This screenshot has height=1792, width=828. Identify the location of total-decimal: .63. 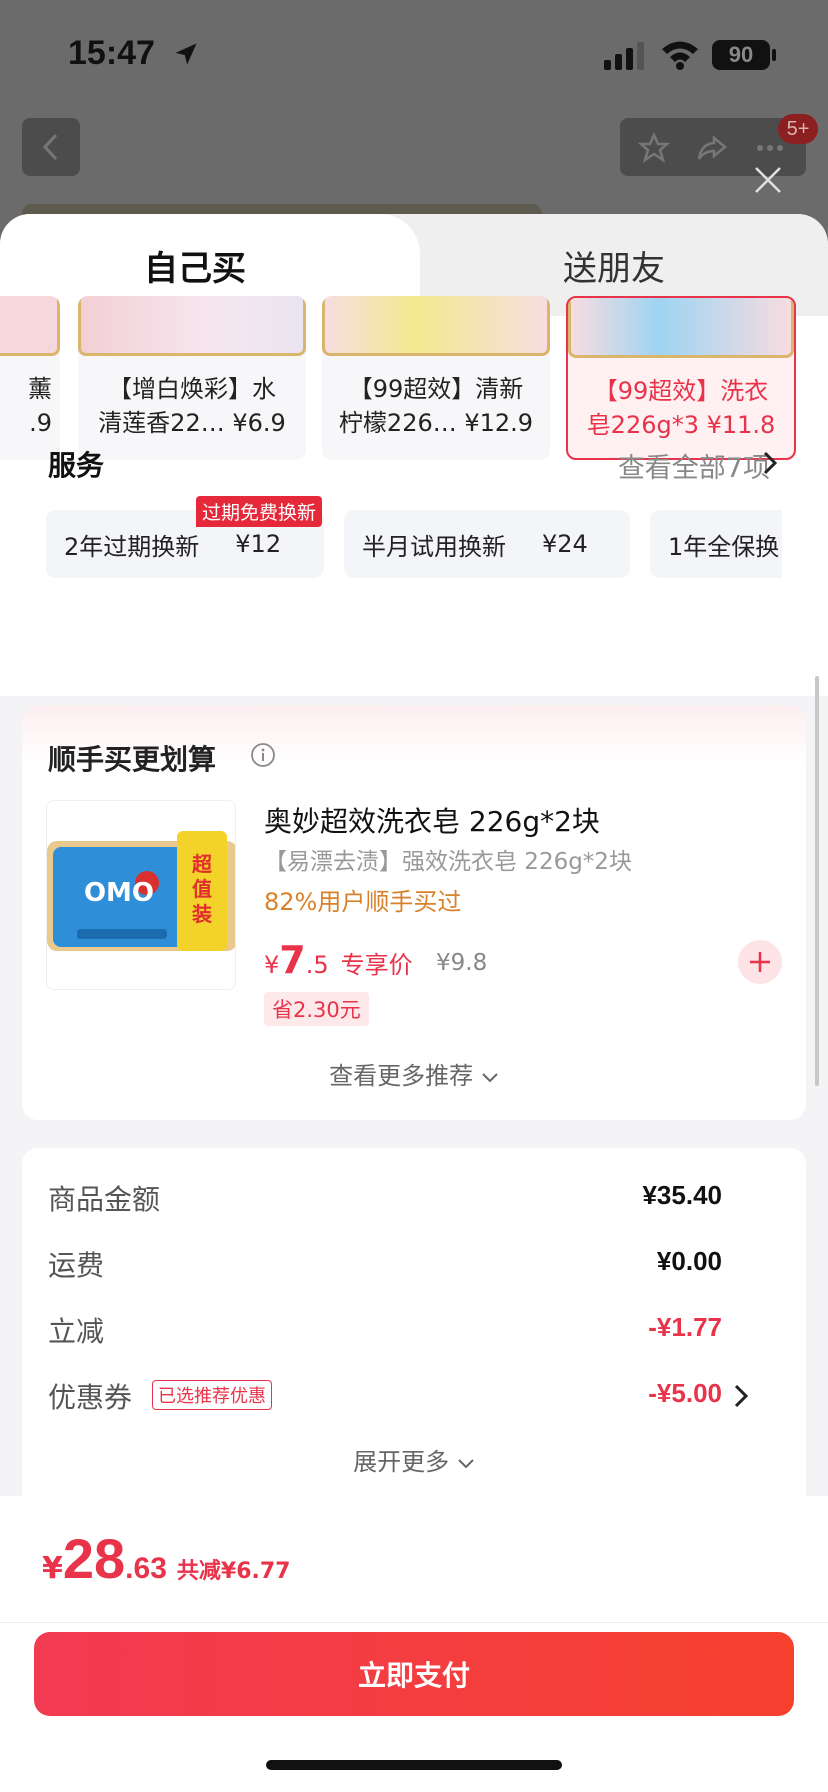
(146, 1568).